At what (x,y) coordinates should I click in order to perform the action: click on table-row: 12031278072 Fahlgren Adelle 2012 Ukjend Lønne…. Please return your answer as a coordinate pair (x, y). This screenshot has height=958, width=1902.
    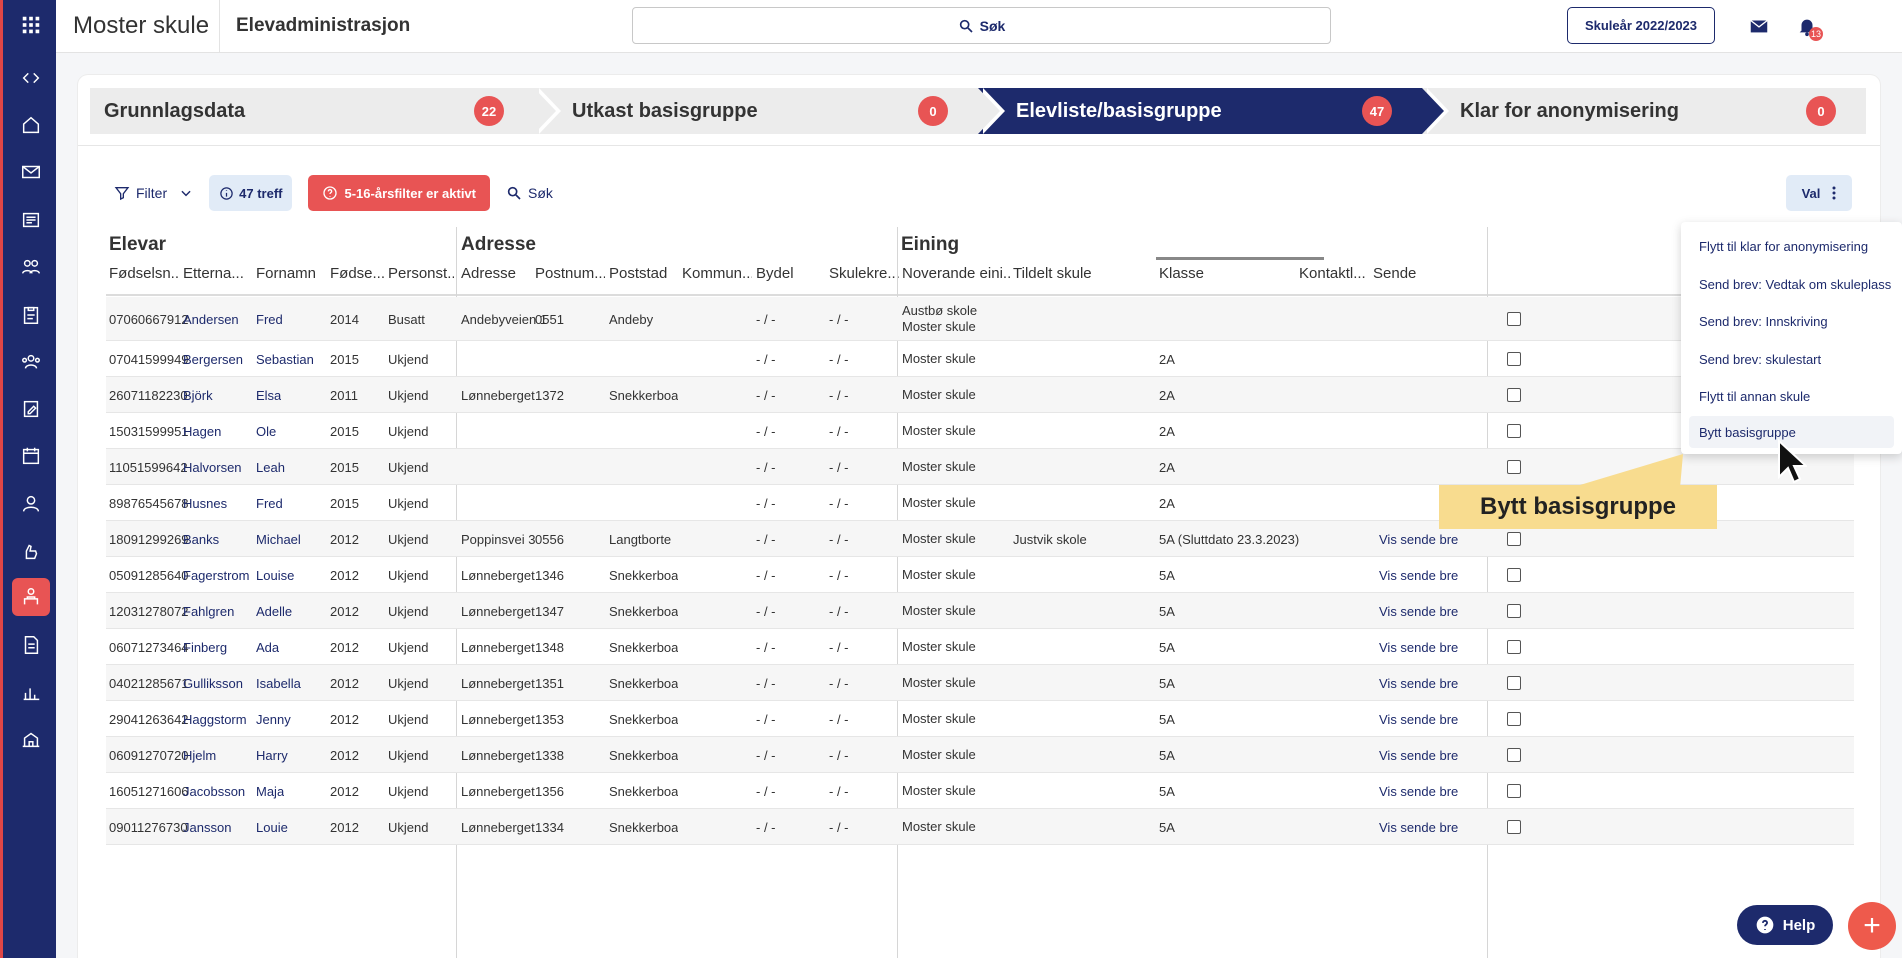
    Looking at the image, I should click on (980, 611).